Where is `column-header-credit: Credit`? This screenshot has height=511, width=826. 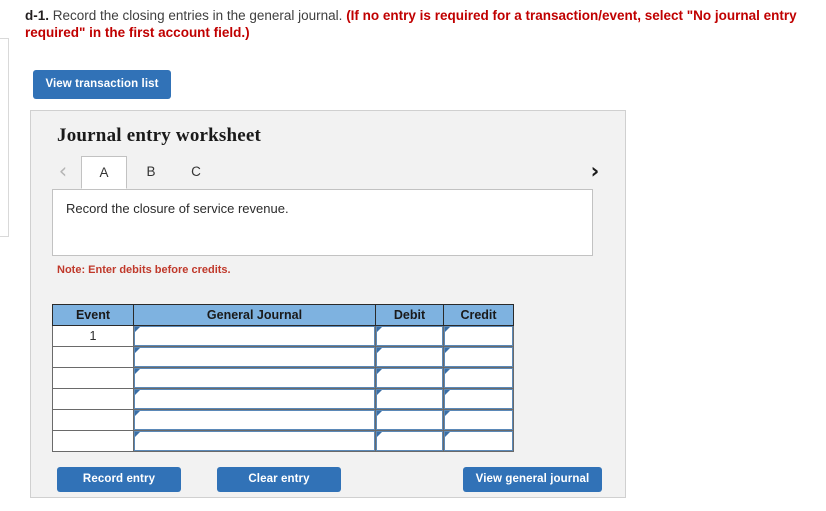 column-header-credit: Credit is located at coordinates (478, 315).